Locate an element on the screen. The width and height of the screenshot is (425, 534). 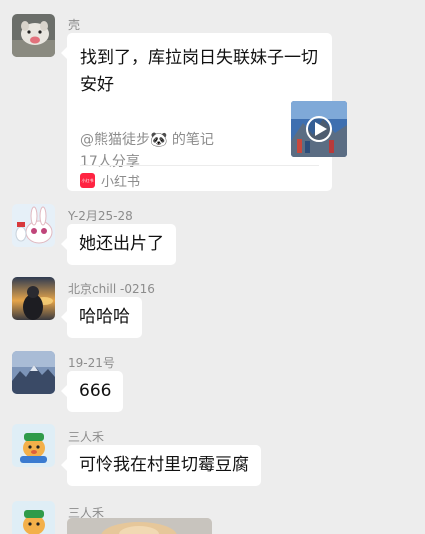
card-app-name: 小红书 is located at coordinates (121, 182).